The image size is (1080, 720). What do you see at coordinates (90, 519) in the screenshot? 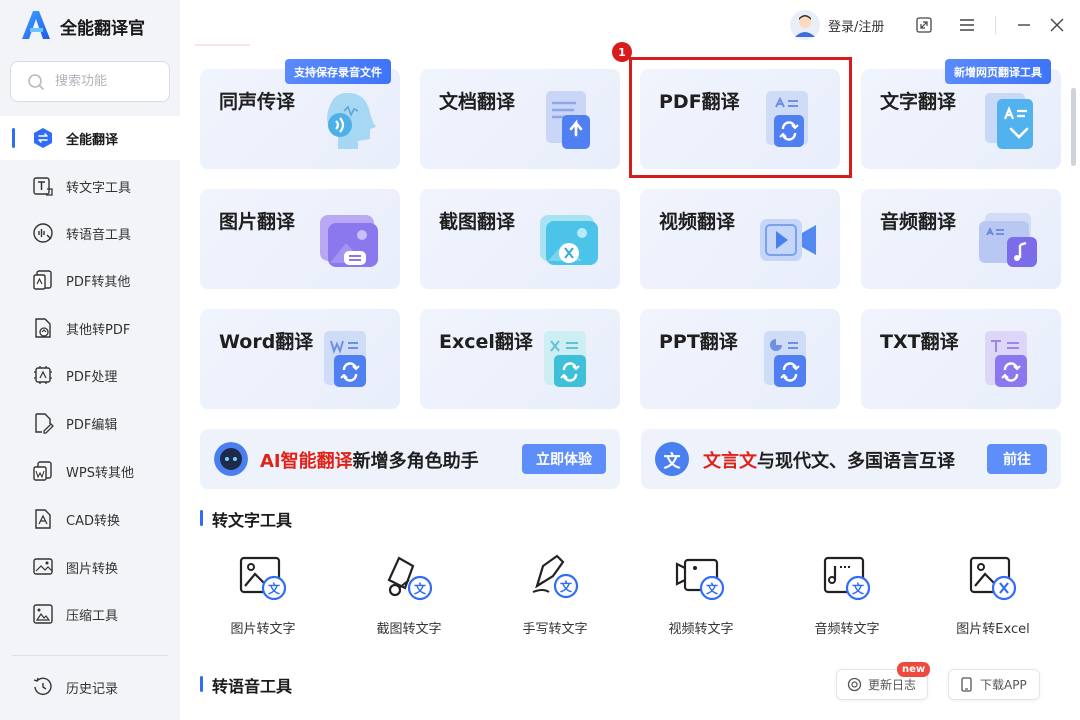
I see `sidebar-item-cad: CAD转换` at bounding box center [90, 519].